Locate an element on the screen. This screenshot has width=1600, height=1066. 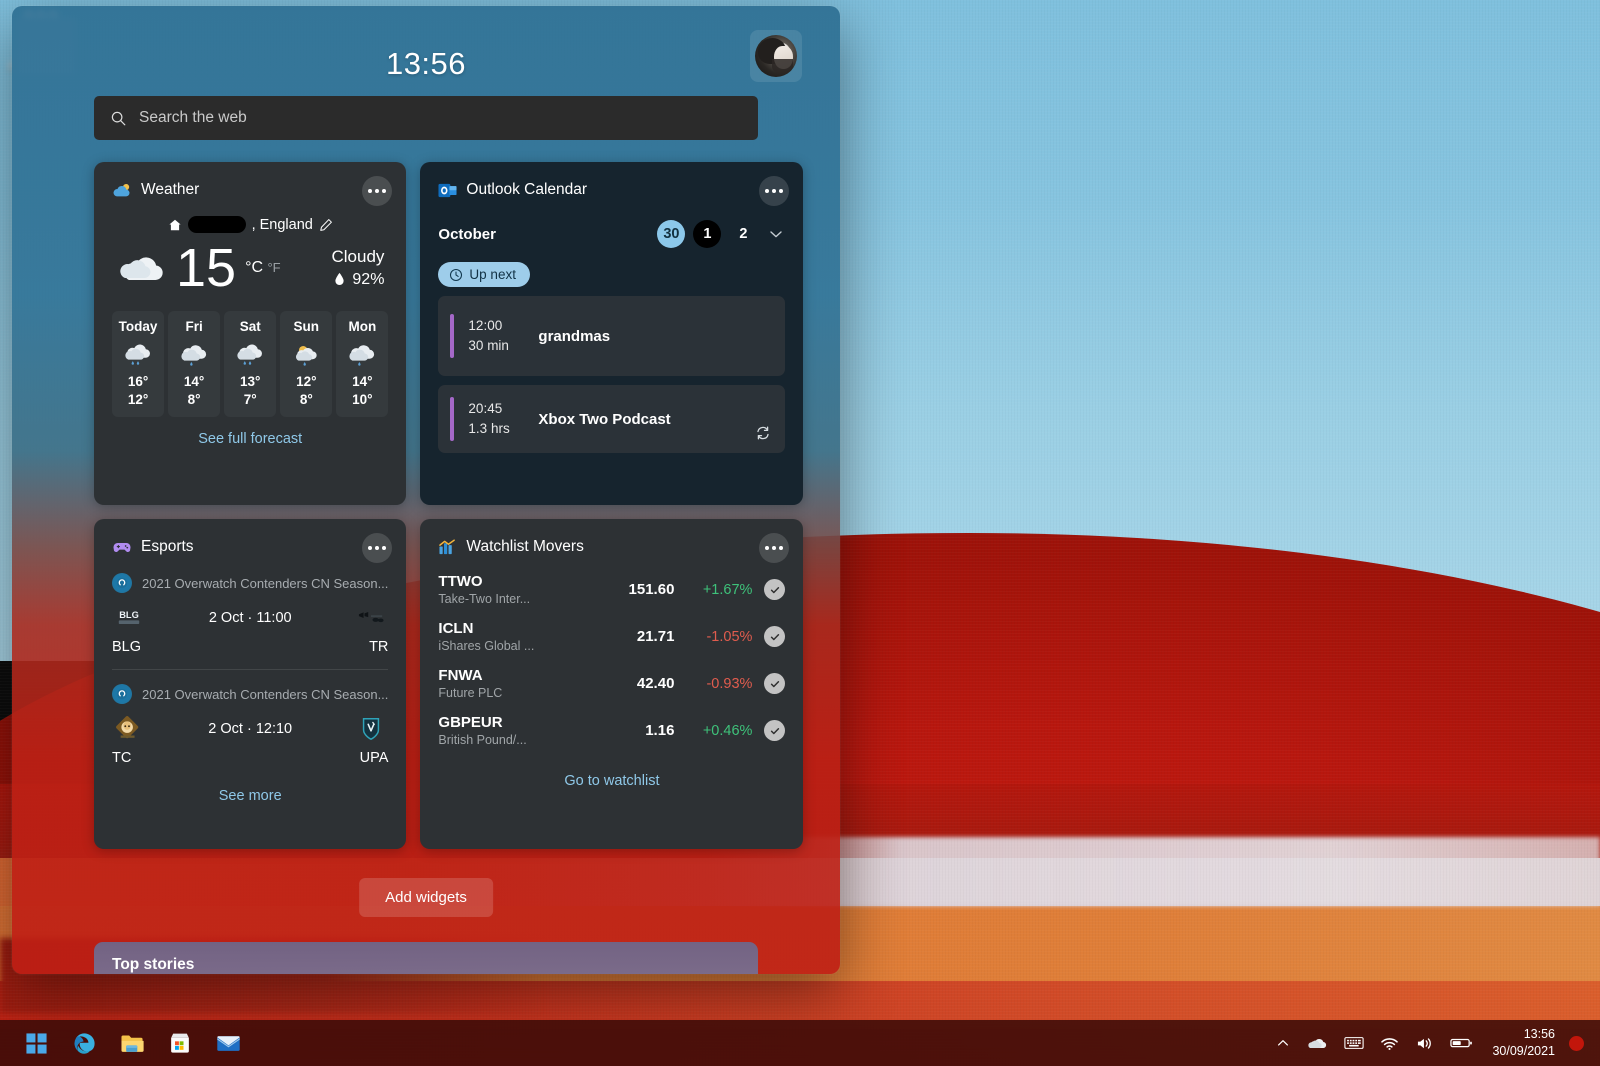
start-button is located at coordinates (36, 1043).